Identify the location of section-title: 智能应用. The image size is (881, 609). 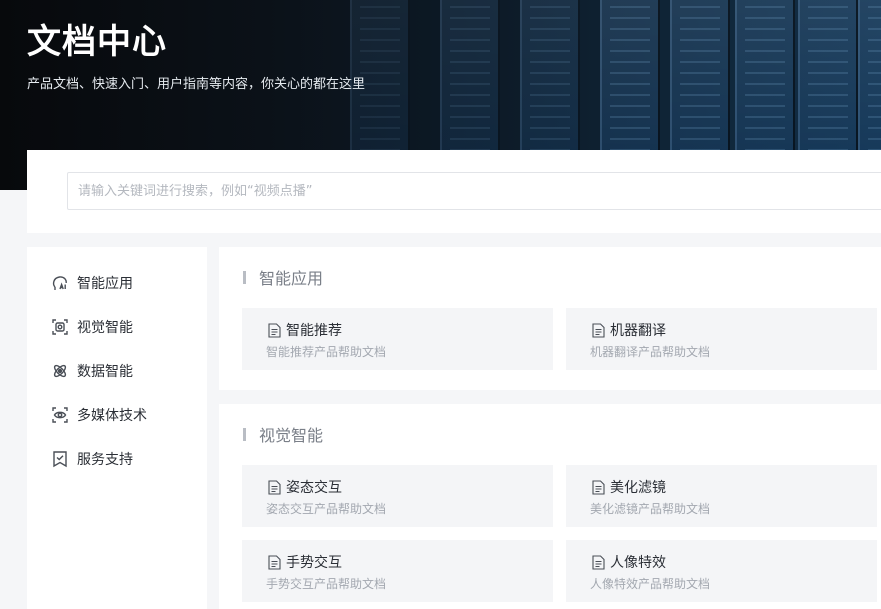
(283, 277).